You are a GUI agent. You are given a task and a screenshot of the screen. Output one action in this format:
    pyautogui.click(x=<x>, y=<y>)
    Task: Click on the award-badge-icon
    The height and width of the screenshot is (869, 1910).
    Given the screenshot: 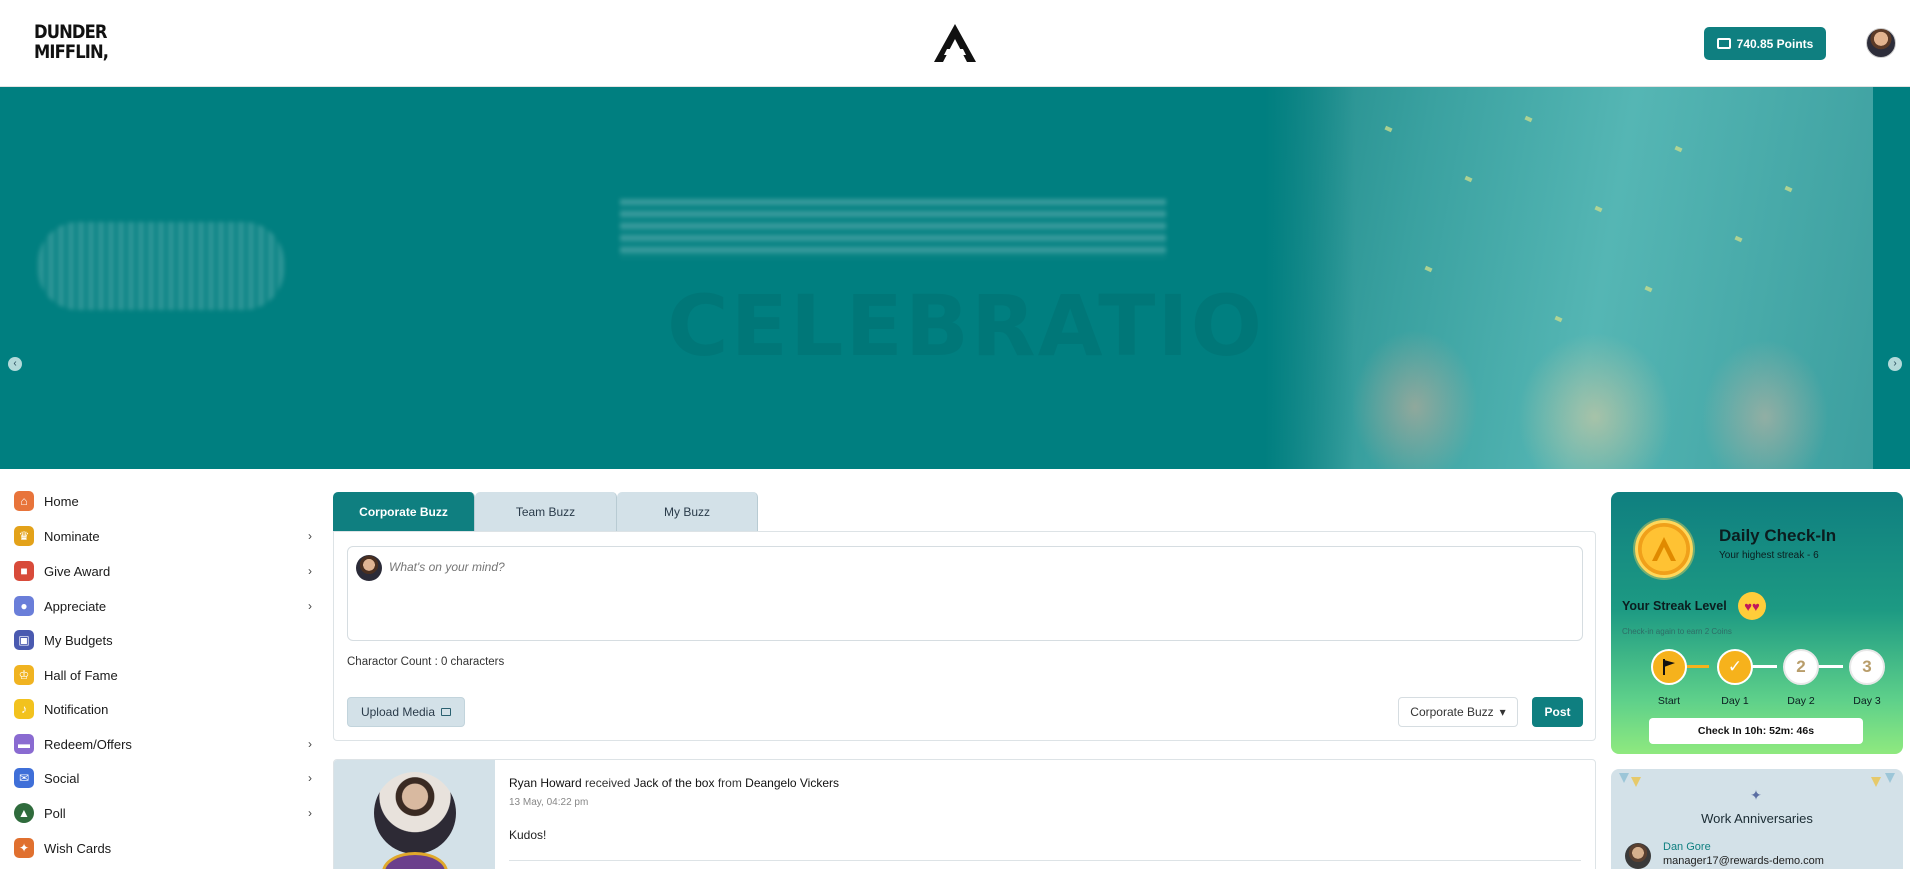 What is the action you would take?
    pyautogui.click(x=415, y=860)
    